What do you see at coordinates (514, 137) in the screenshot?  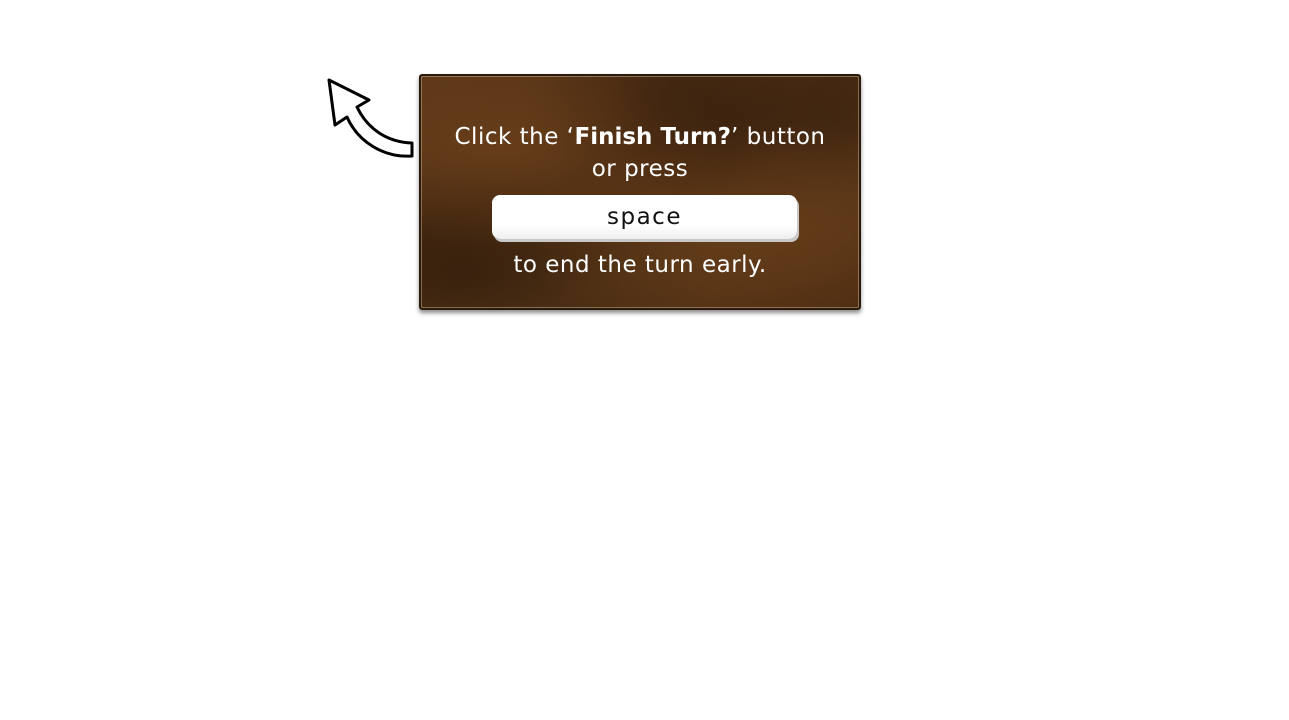 I see `tip-prefix-text: Click the ‘` at bounding box center [514, 137].